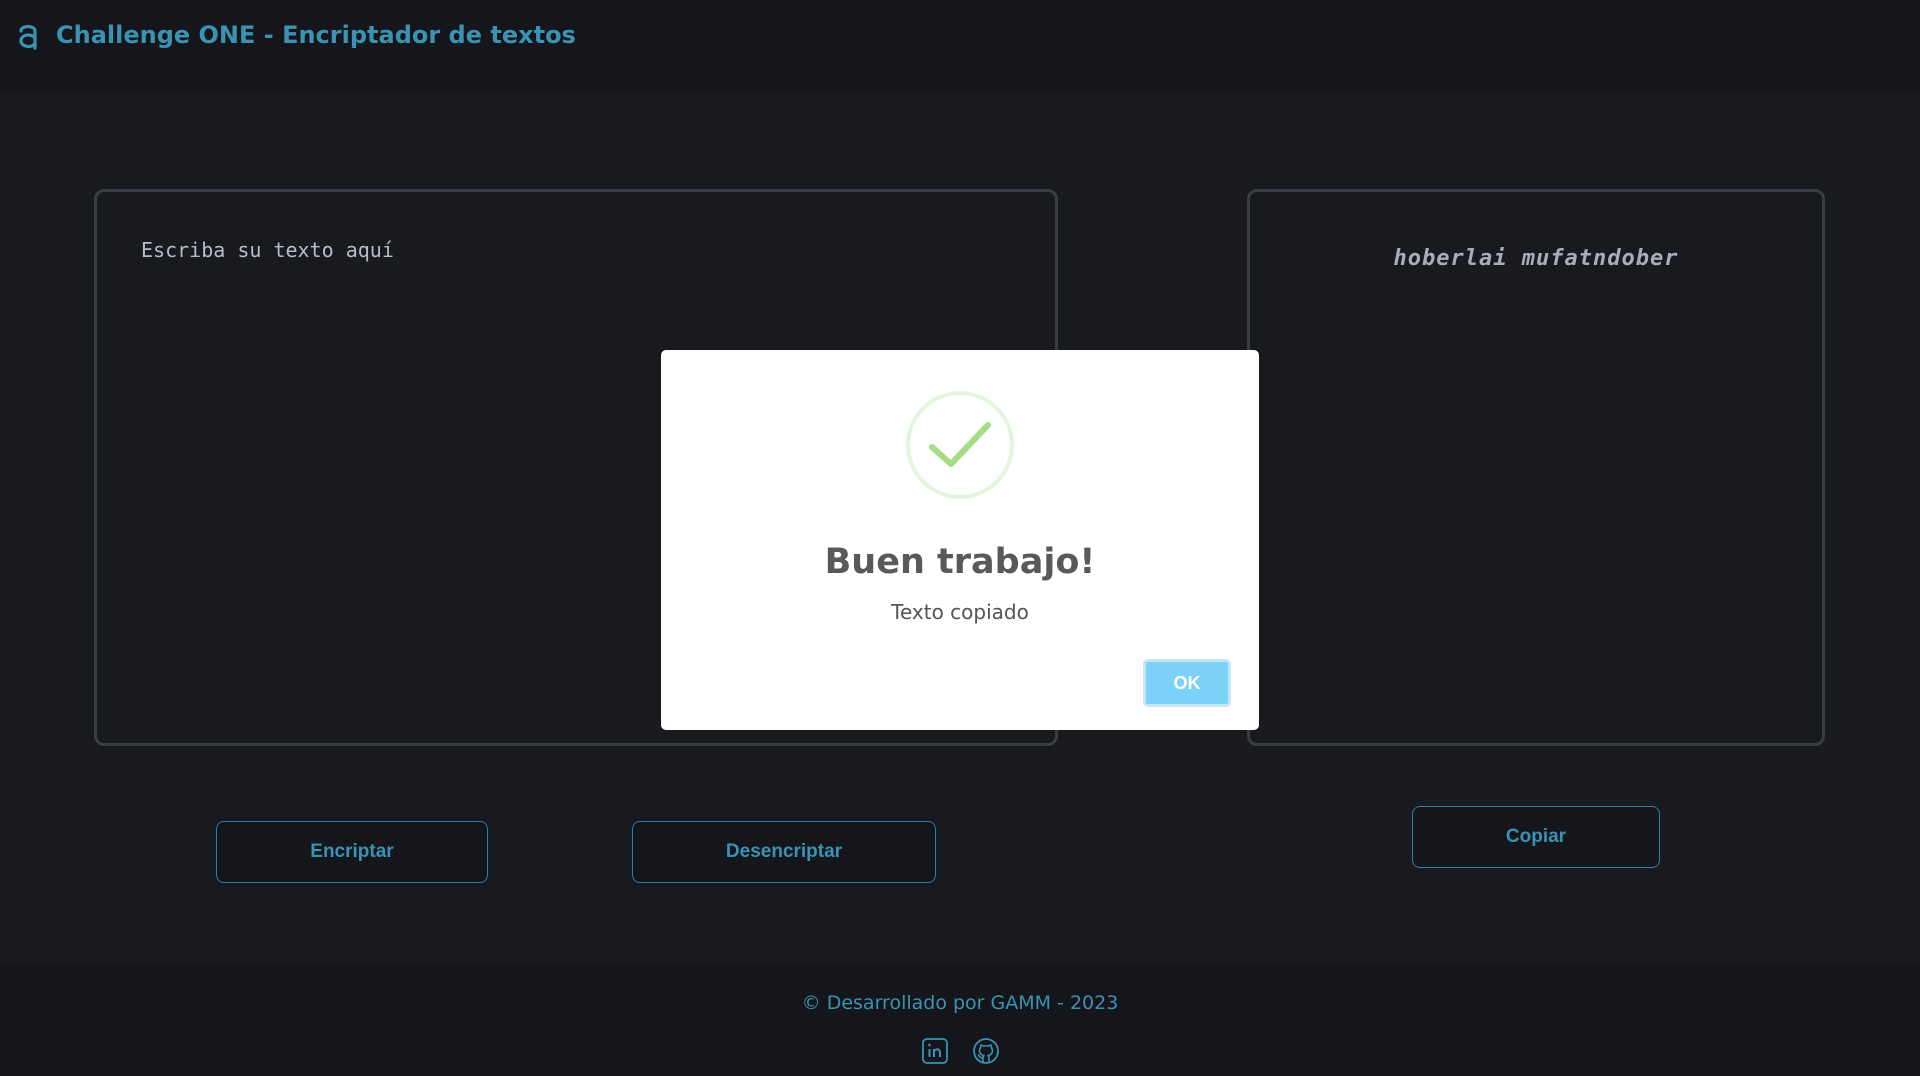  I want to click on success-check-icon, so click(960, 445).